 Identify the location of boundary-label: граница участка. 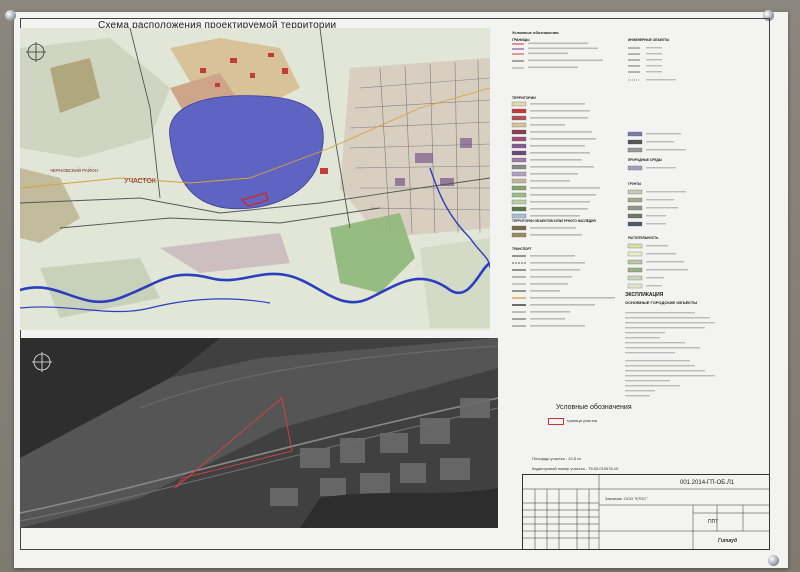
(582, 420).